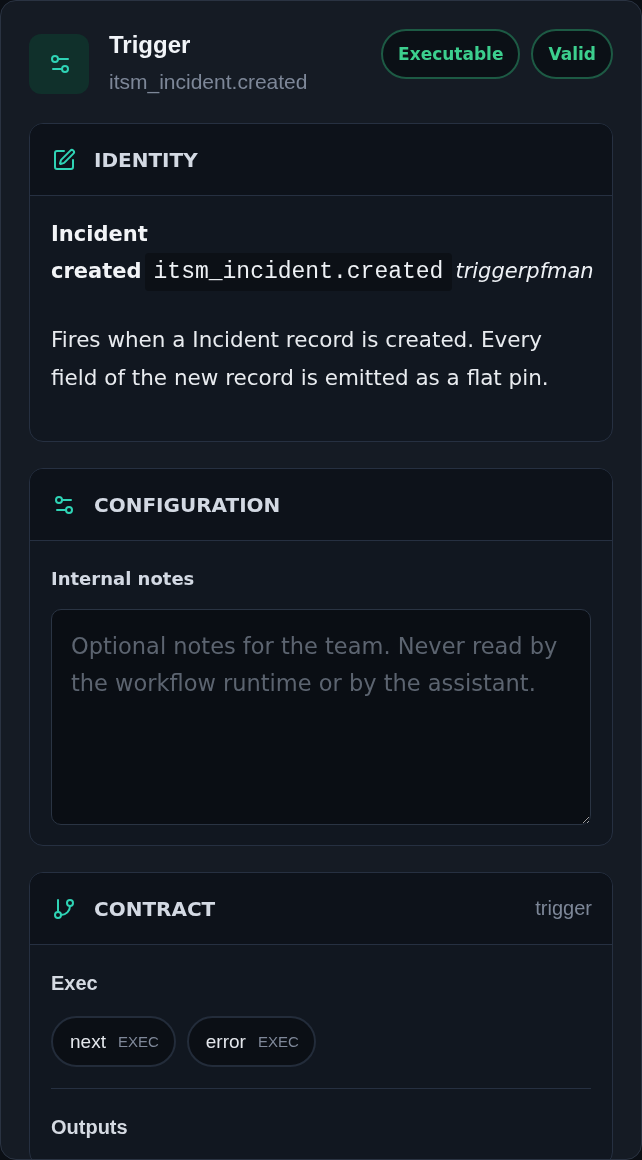 The width and height of the screenshot is (642, 1160). Describe the element at coordinates (146, 159) in the screenshot. I see `section-title: IDENTITY` at that location.